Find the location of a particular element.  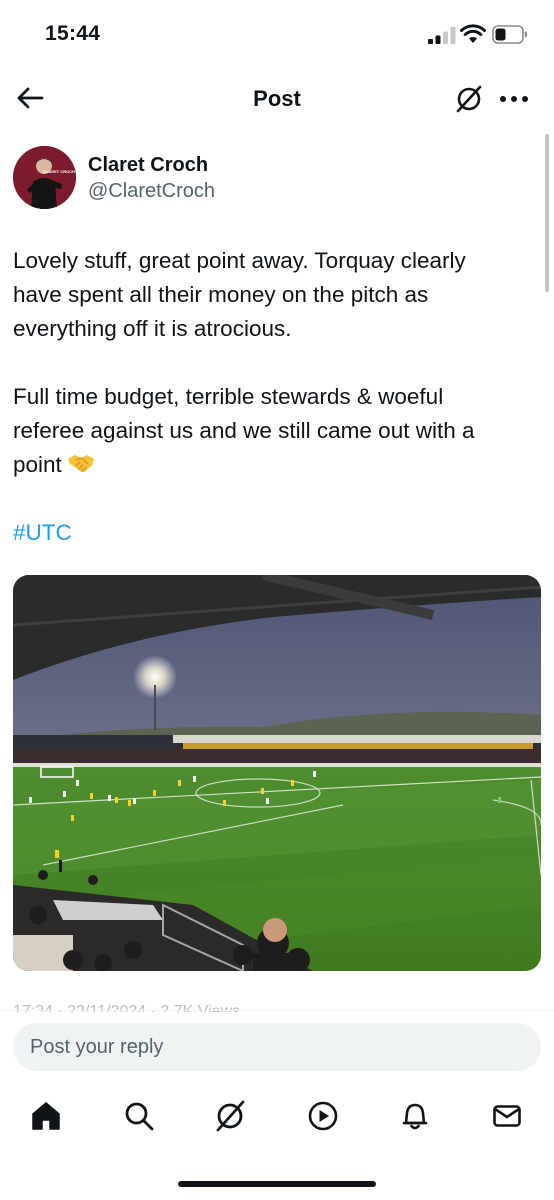

grok-button is located at coordinates (469, 99).